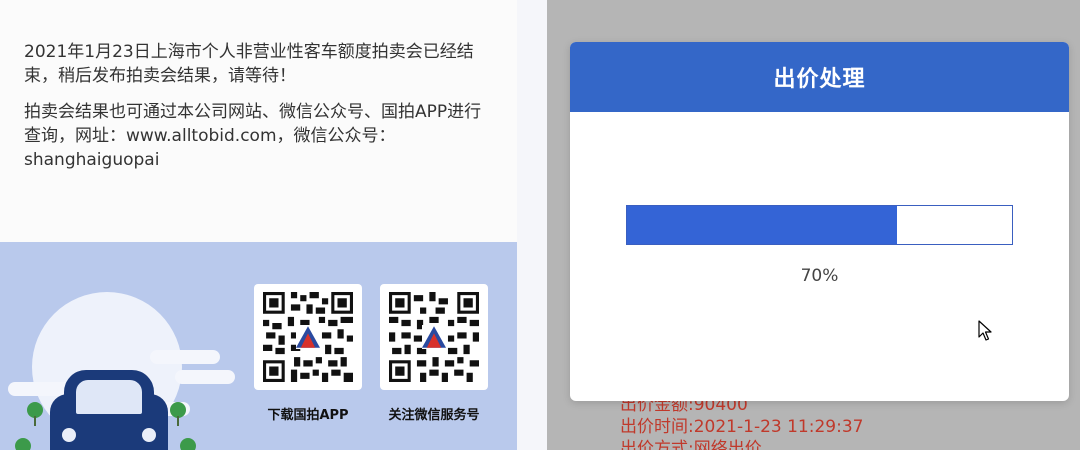 This screenshot has width=1080, height=450. I want to click on mouse-pointer-icon, so click(985, 330).